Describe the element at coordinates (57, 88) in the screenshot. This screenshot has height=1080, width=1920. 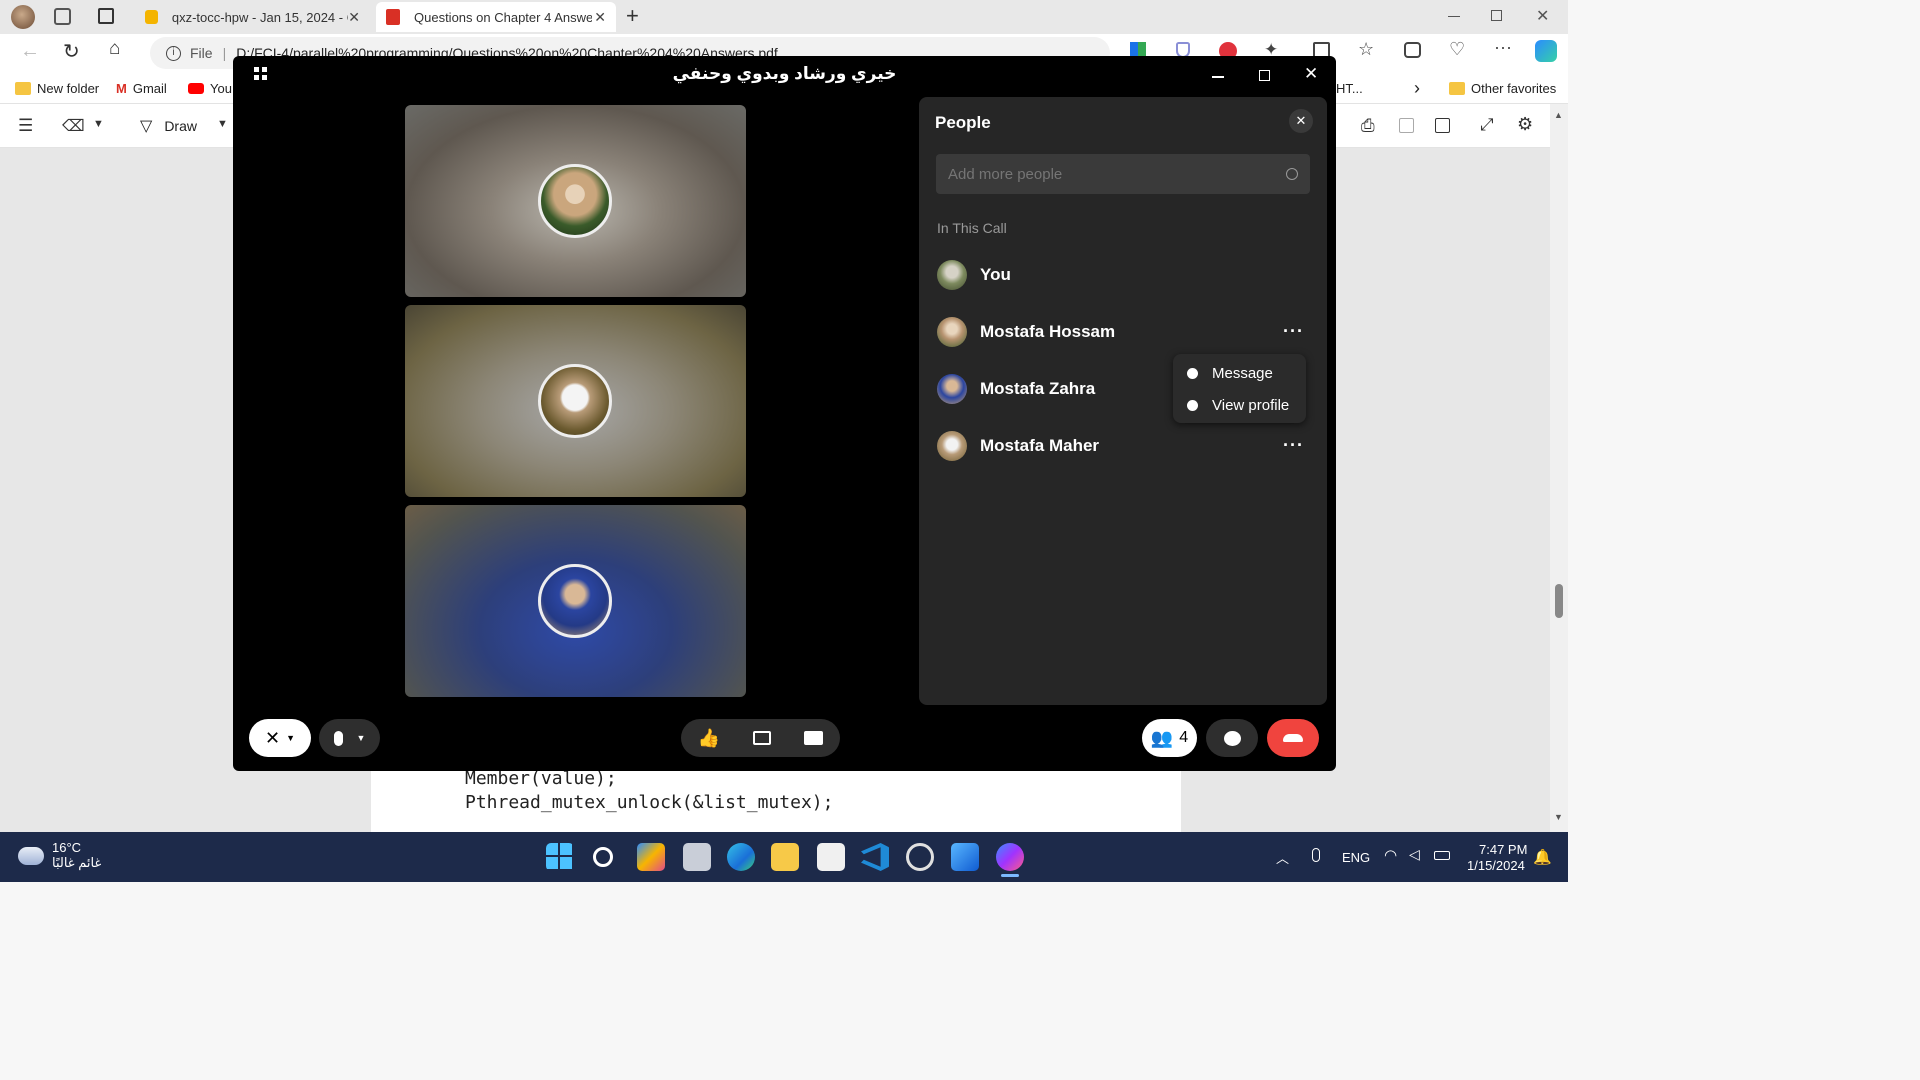
I see `favorite-new-folder: New folder` at that location.